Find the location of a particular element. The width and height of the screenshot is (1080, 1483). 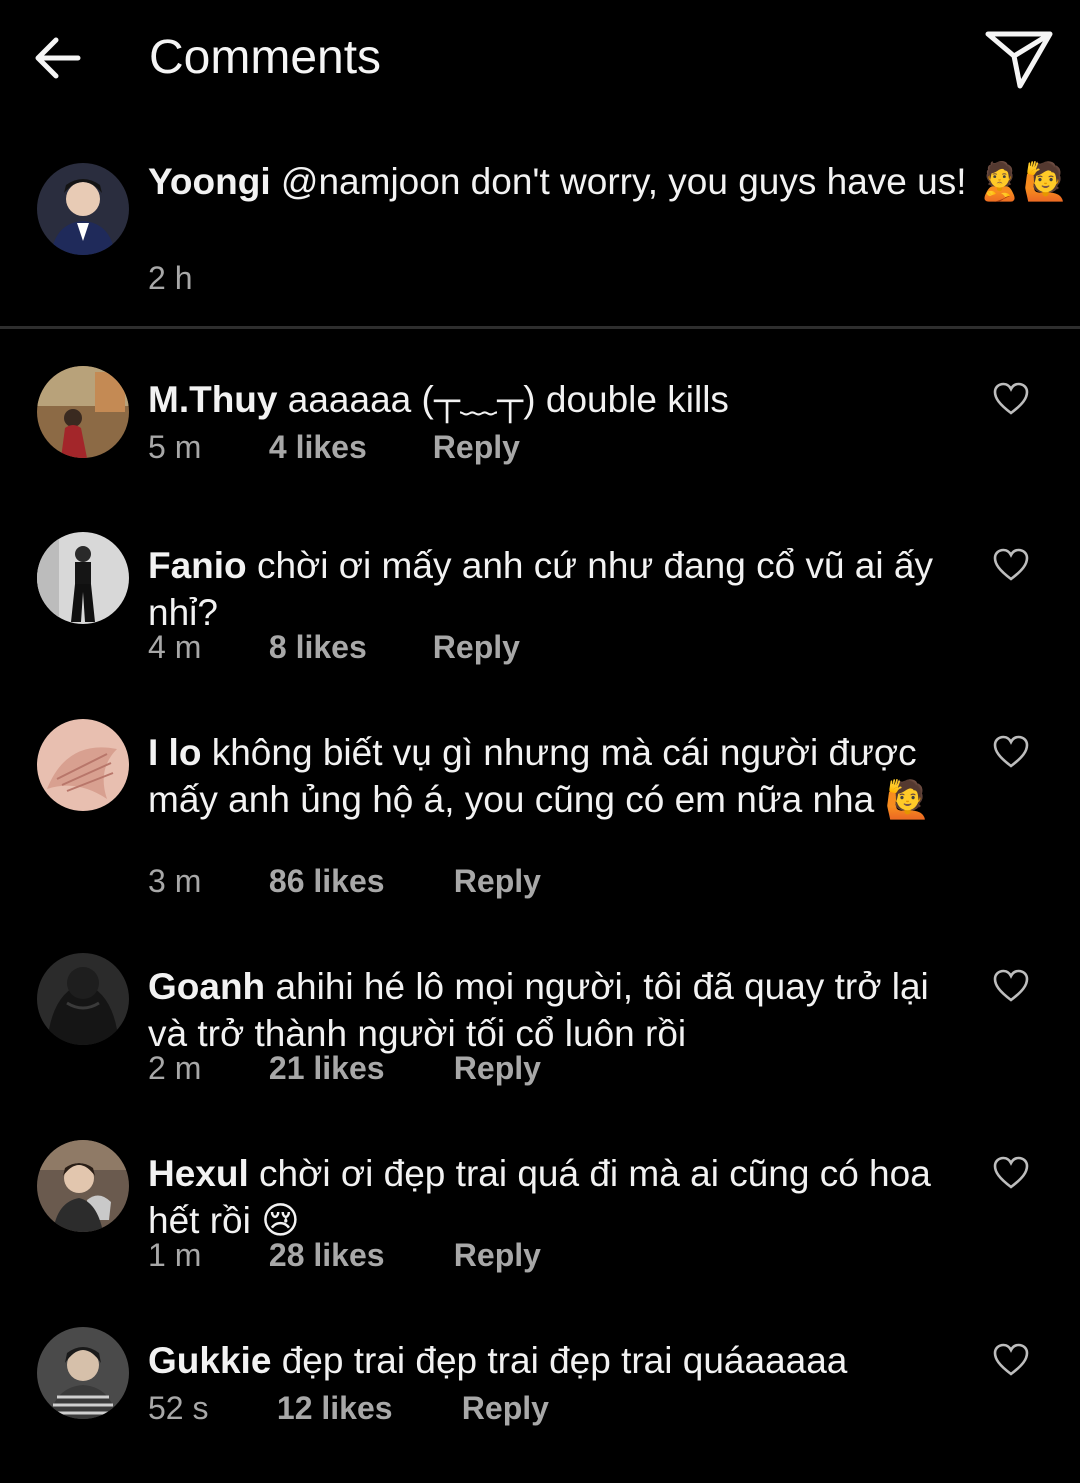

page-title: Comments is located at coordinates (265, 57).